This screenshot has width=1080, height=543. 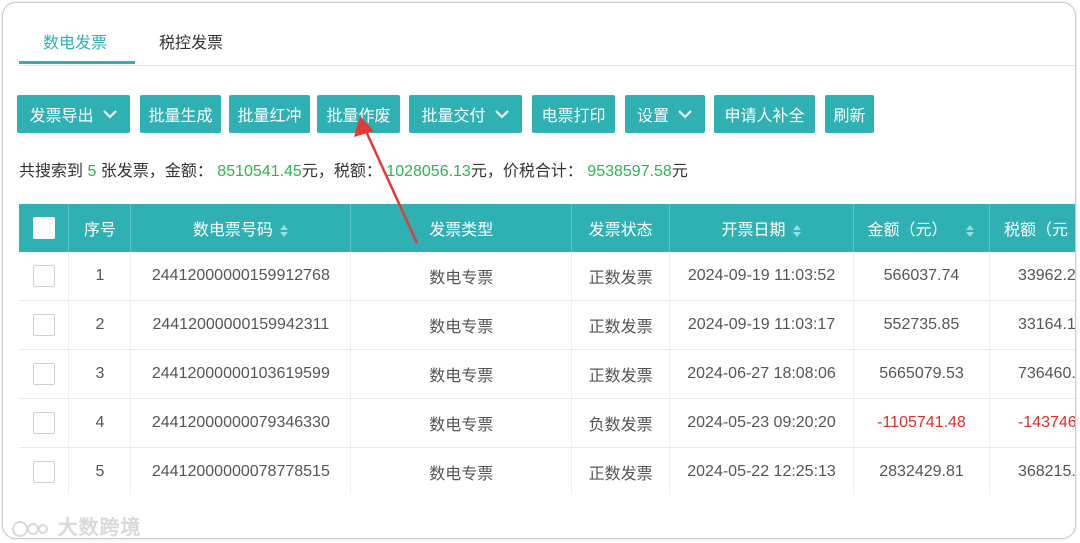 What do you see at coordinates (428, 171) in the screenshot?
I see `summary-tax: 1028056.13` at bounding box center [428, 171].